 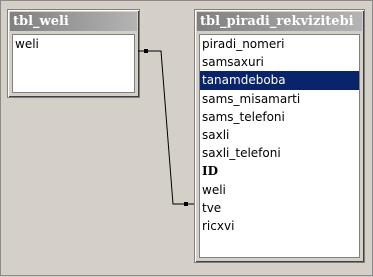 What do you see at coordinates (146, 51) in the screenshot?
I see `join-end-marker-left` at bounding box center [146, 51].